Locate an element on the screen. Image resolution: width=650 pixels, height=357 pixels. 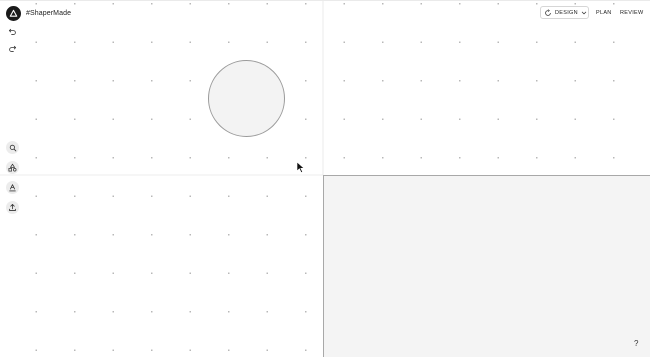
text-button is located at coordinates (12, 187).